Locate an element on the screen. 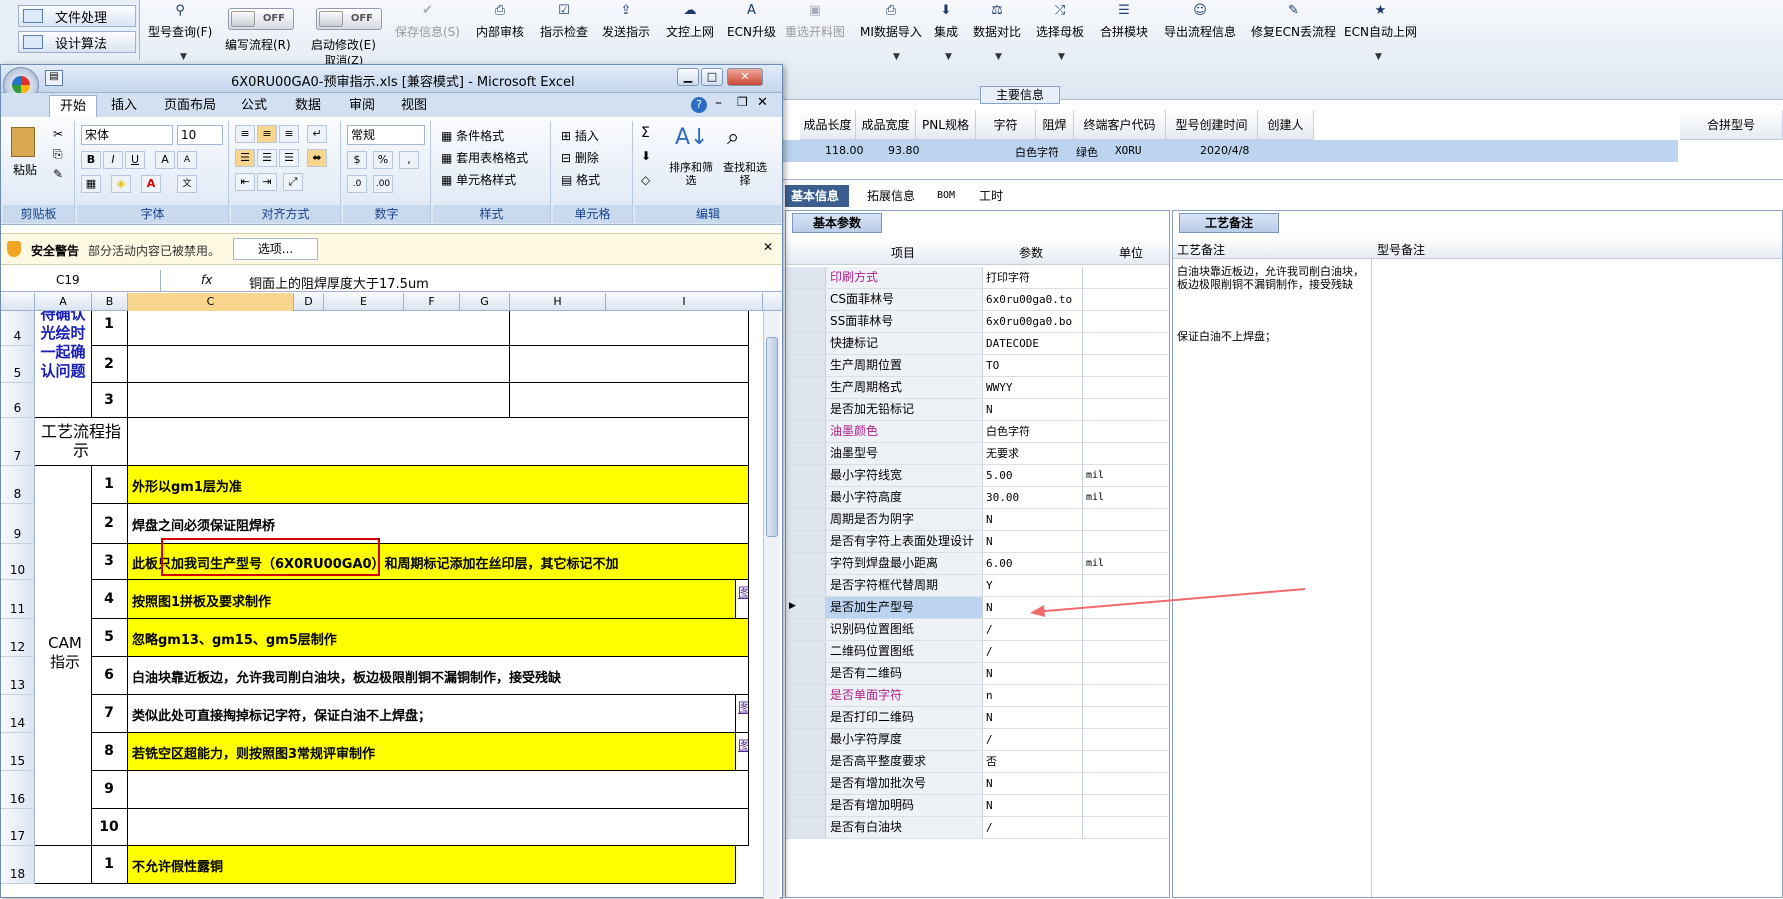 This screenshot has height=899, width=1783. number-cell: 3 is located at coordinates (110, 562).